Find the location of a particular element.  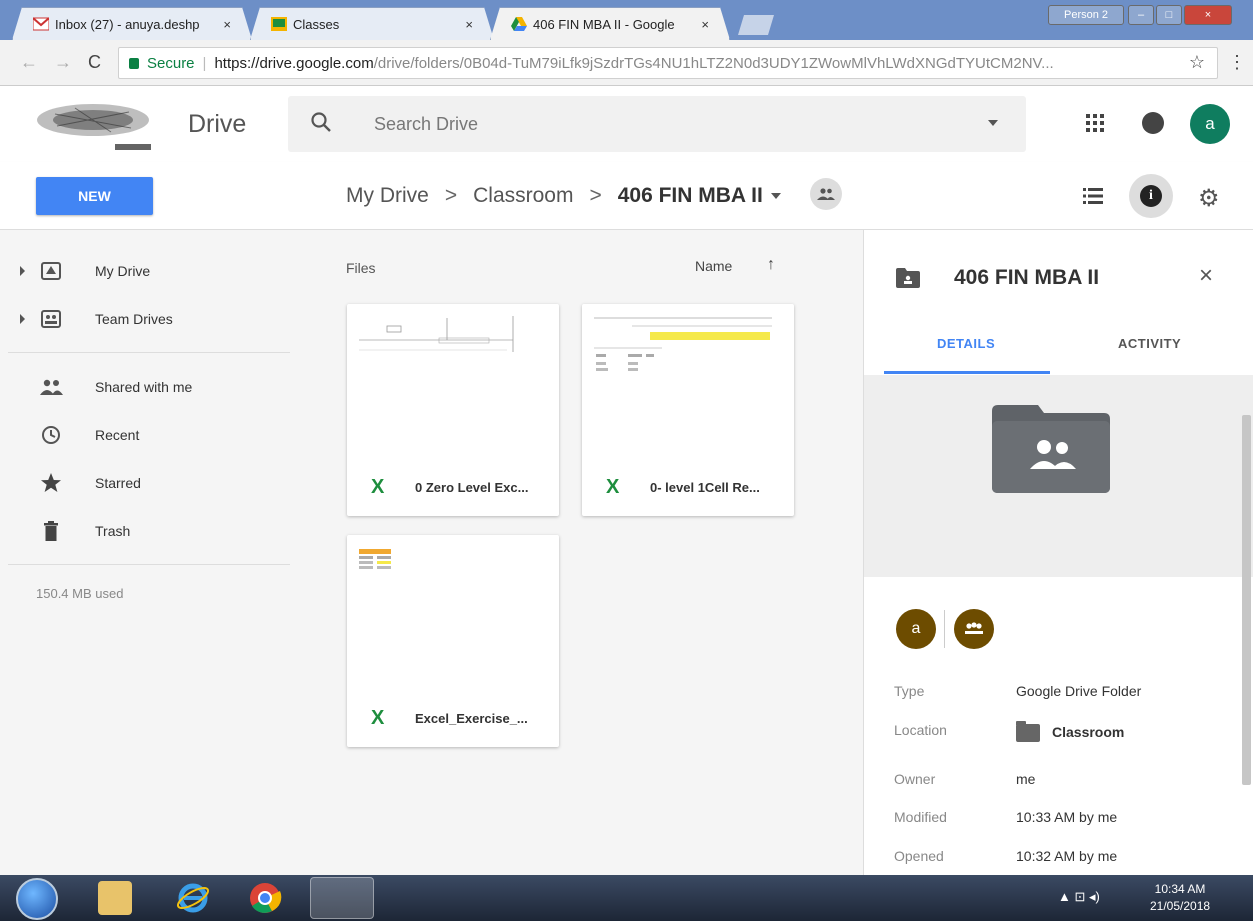

sidebar-item-shared-with-me: Shared with me is located at coordinates (155, 387).